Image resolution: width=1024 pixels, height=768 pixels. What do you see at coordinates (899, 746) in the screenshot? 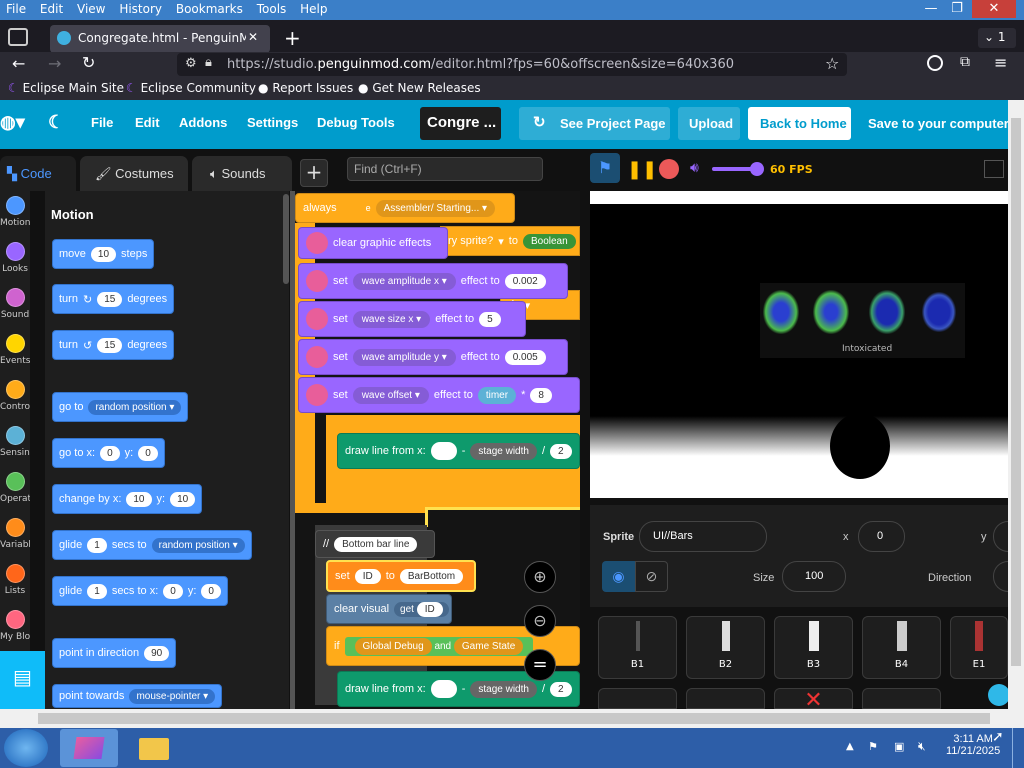
I see `network-icon: ▣` at bounding box center [899, 746].